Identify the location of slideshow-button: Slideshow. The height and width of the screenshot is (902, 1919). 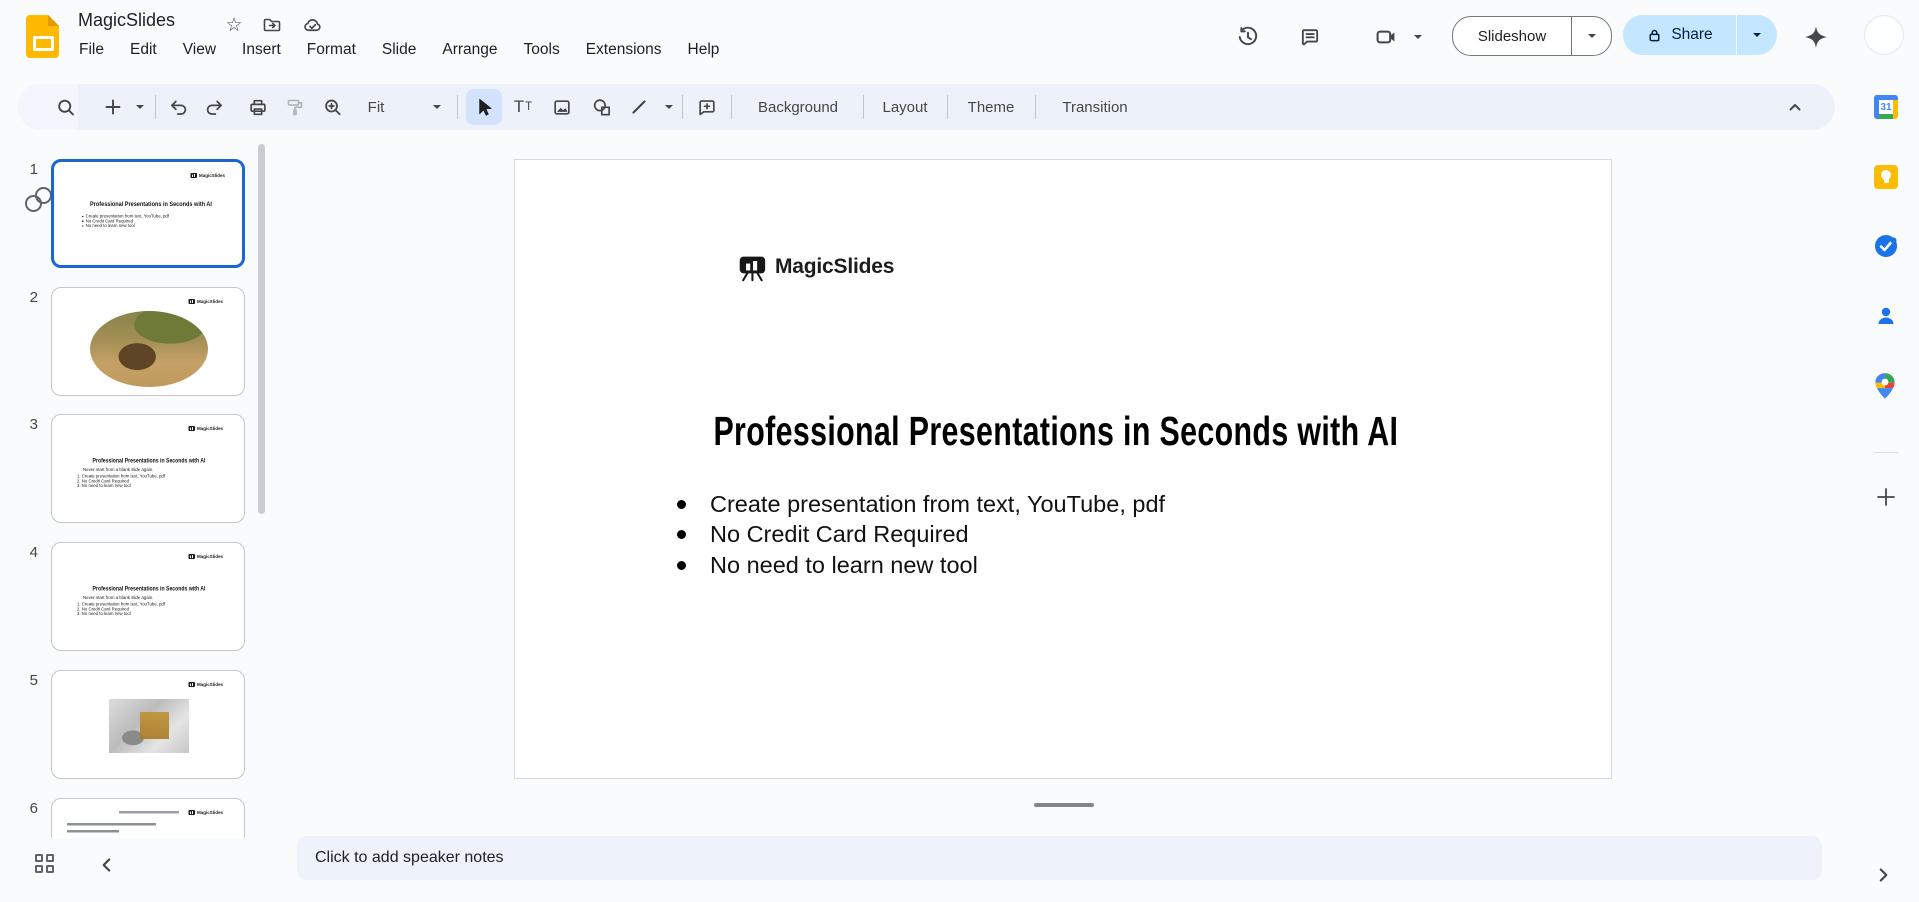
(1532, 36).